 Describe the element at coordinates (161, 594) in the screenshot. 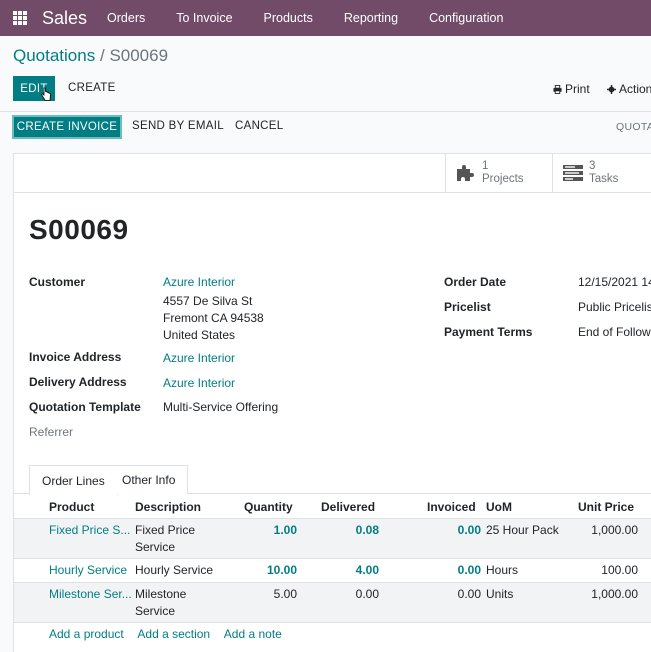

I see `row-description-line1: Milestone` at that location.